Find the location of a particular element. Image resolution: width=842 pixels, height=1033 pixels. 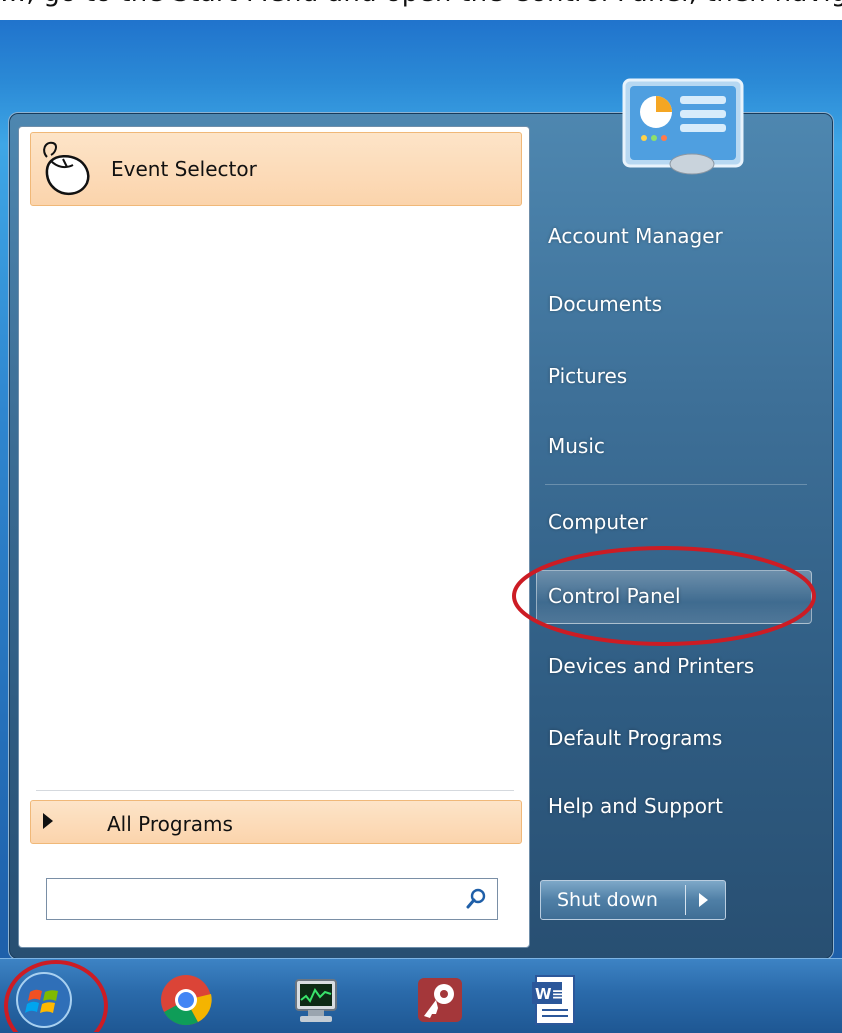

all-programs-label: All Programs is located at coordinates (170, 824).